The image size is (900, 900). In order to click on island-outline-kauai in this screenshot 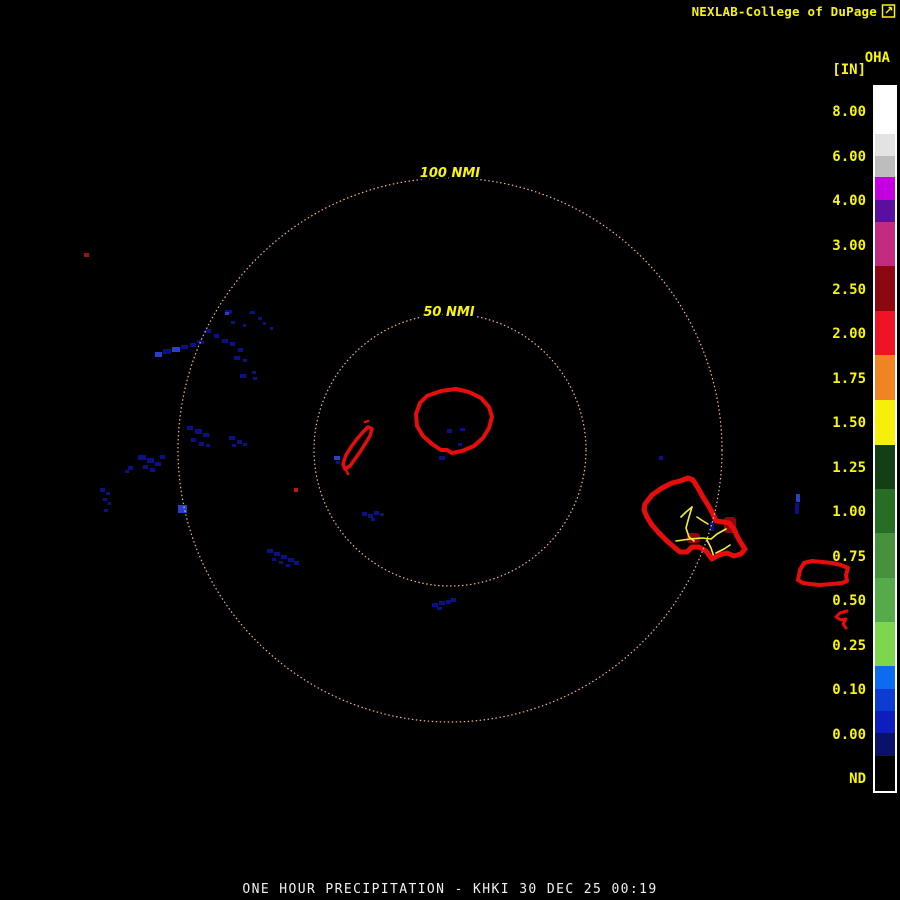, I will do `click(454, 421)`.